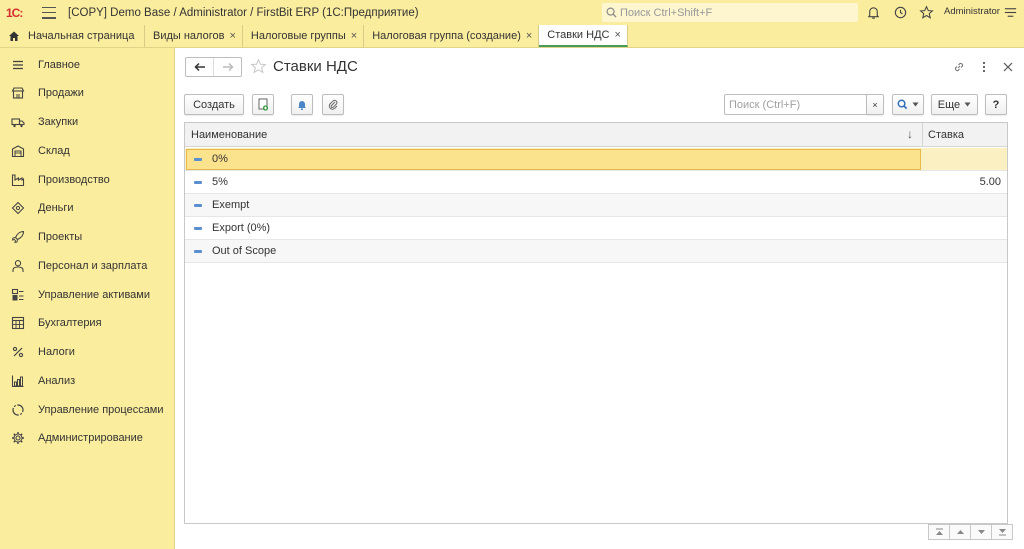 The width and height of the screenshot is (1024, 549). I want to click on sidebar-item-purchases: Закупки, so click(87, 122).